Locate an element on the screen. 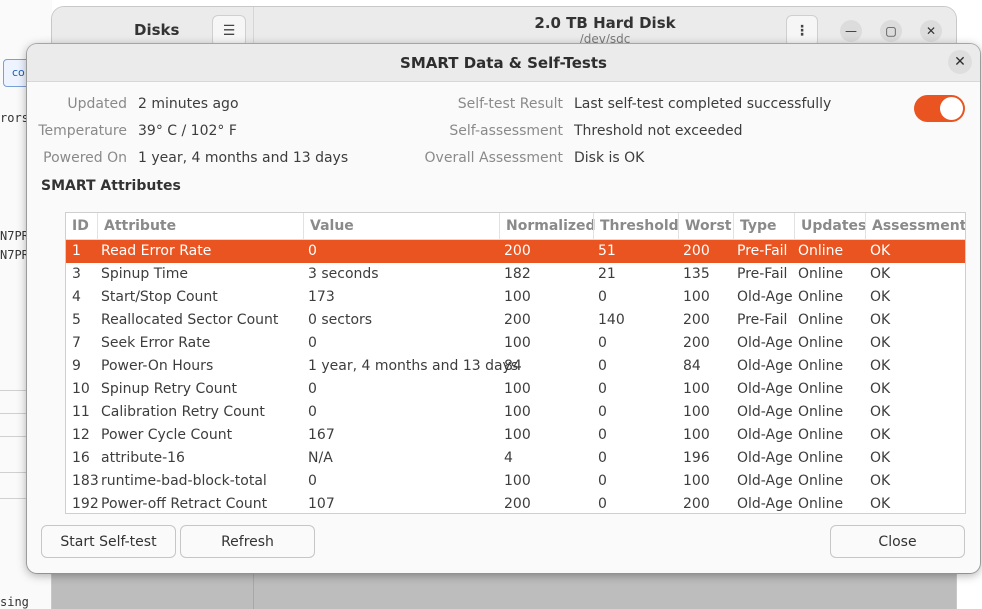 The image size is (982, 609). cell-threshold: 140 is located at coordinates (611, 320).